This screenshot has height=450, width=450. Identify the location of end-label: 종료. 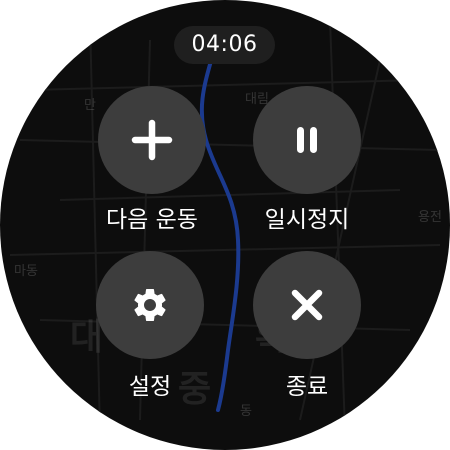
(307, 387).